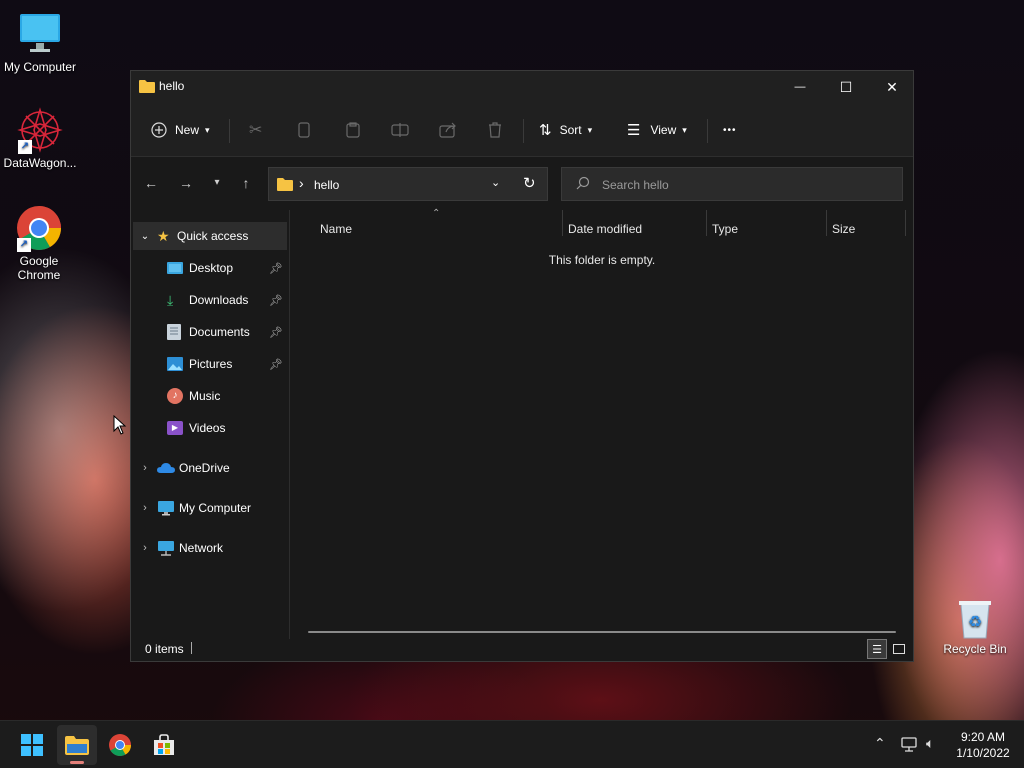 The image size is (1024, 768). Describe the element at coordinates (663, 130) in the screenshot. I see `view-label: View` at that location.